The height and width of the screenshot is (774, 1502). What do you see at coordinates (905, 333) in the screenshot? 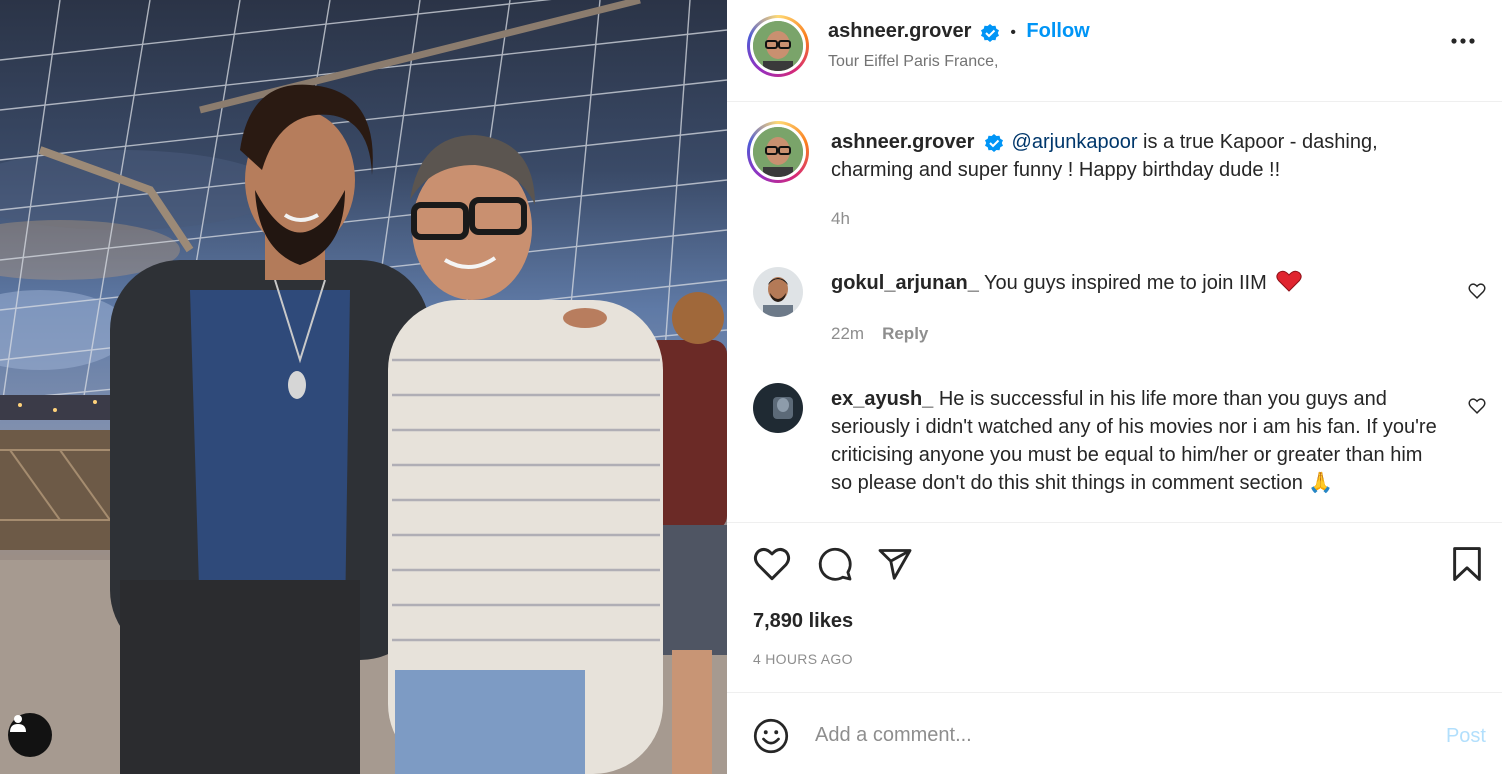
I see `reply-button: Reply` at bounding box center [905, 333].